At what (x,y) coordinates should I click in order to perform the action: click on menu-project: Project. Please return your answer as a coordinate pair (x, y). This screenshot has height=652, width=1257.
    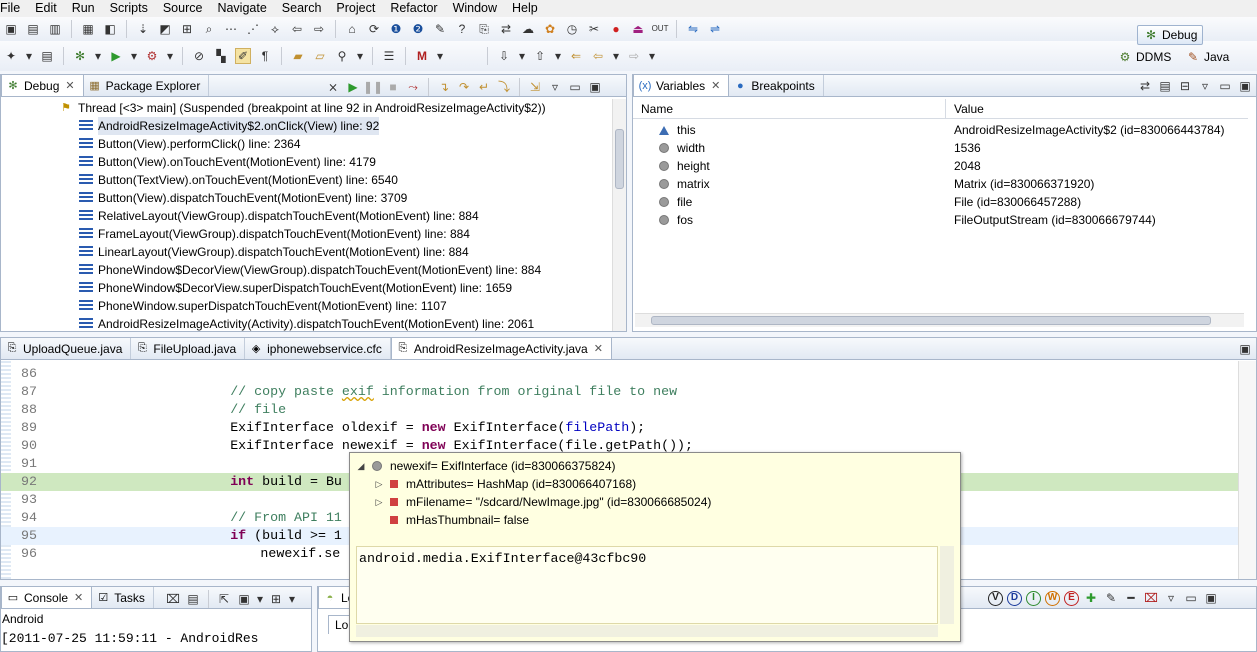
    Looking at the image, I should click on (355, 8).